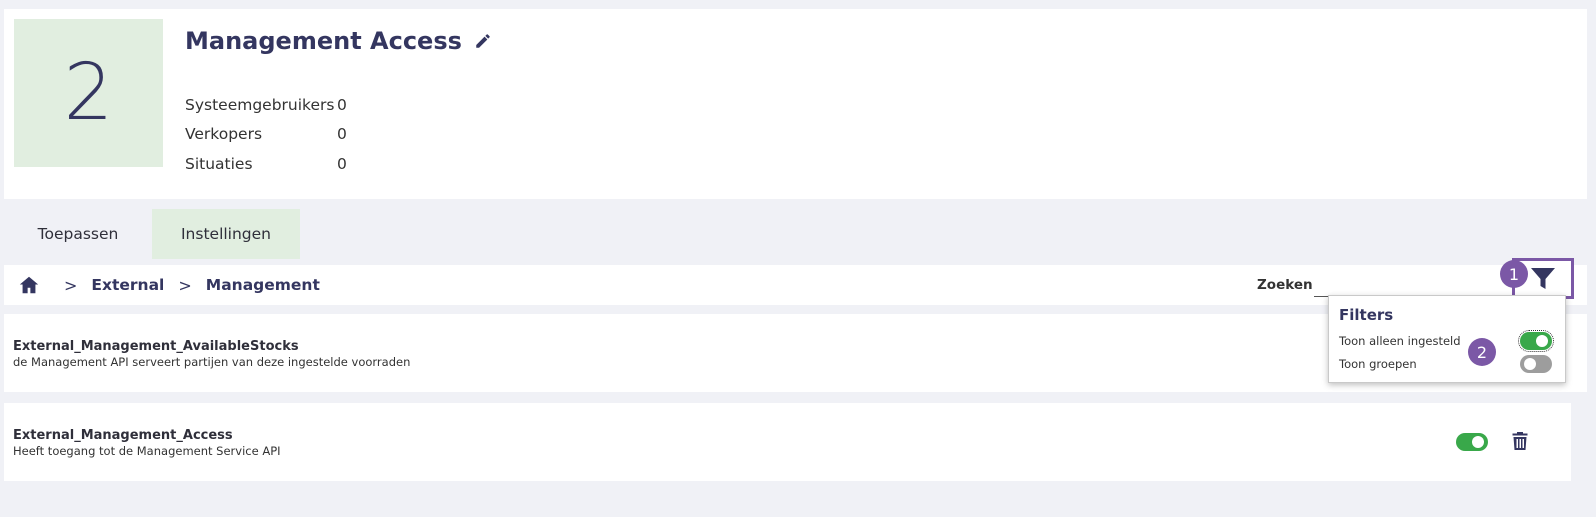  I want to click on stat-label: Systeemgebruikers, so click(260, 104).